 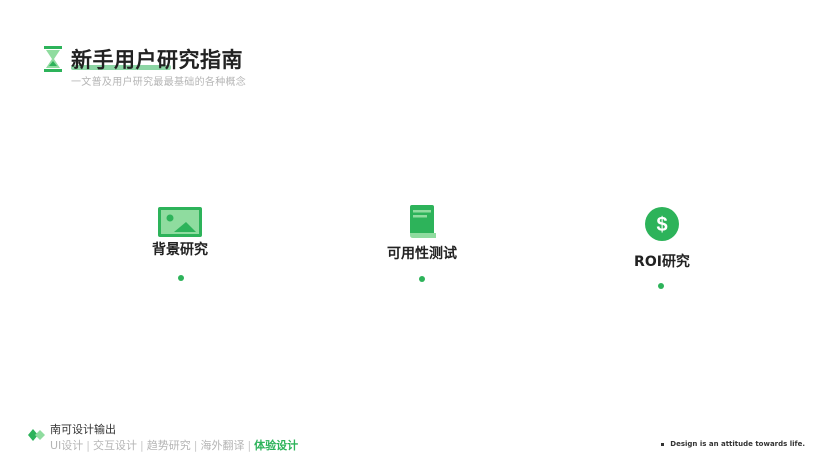 I want to click on item-usability-test: 可用性测试, so click(x=422, y=234).